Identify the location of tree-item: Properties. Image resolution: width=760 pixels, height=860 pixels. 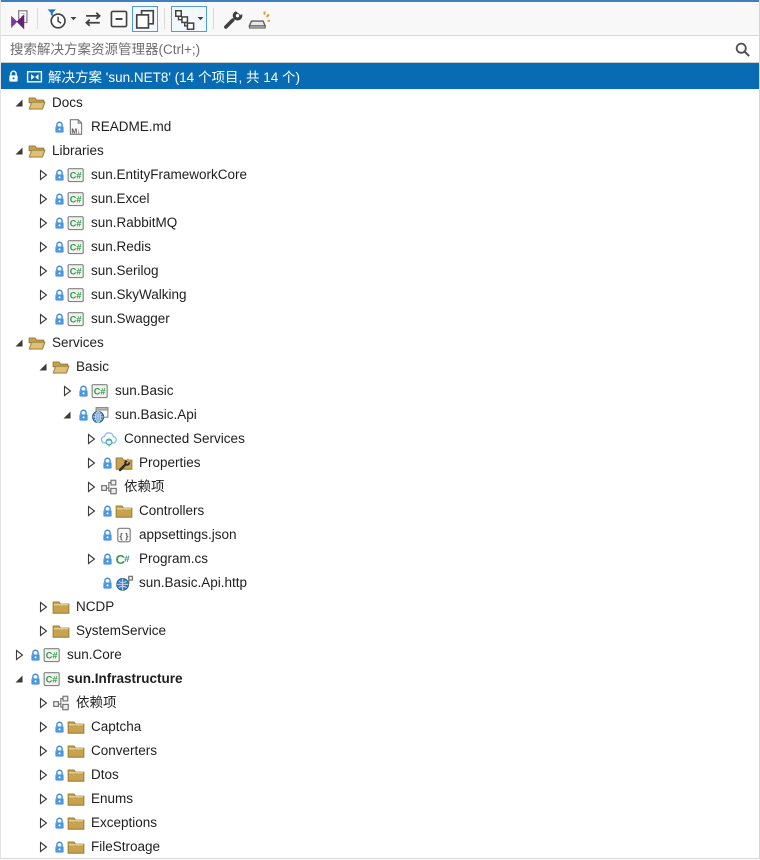
(380, 463).